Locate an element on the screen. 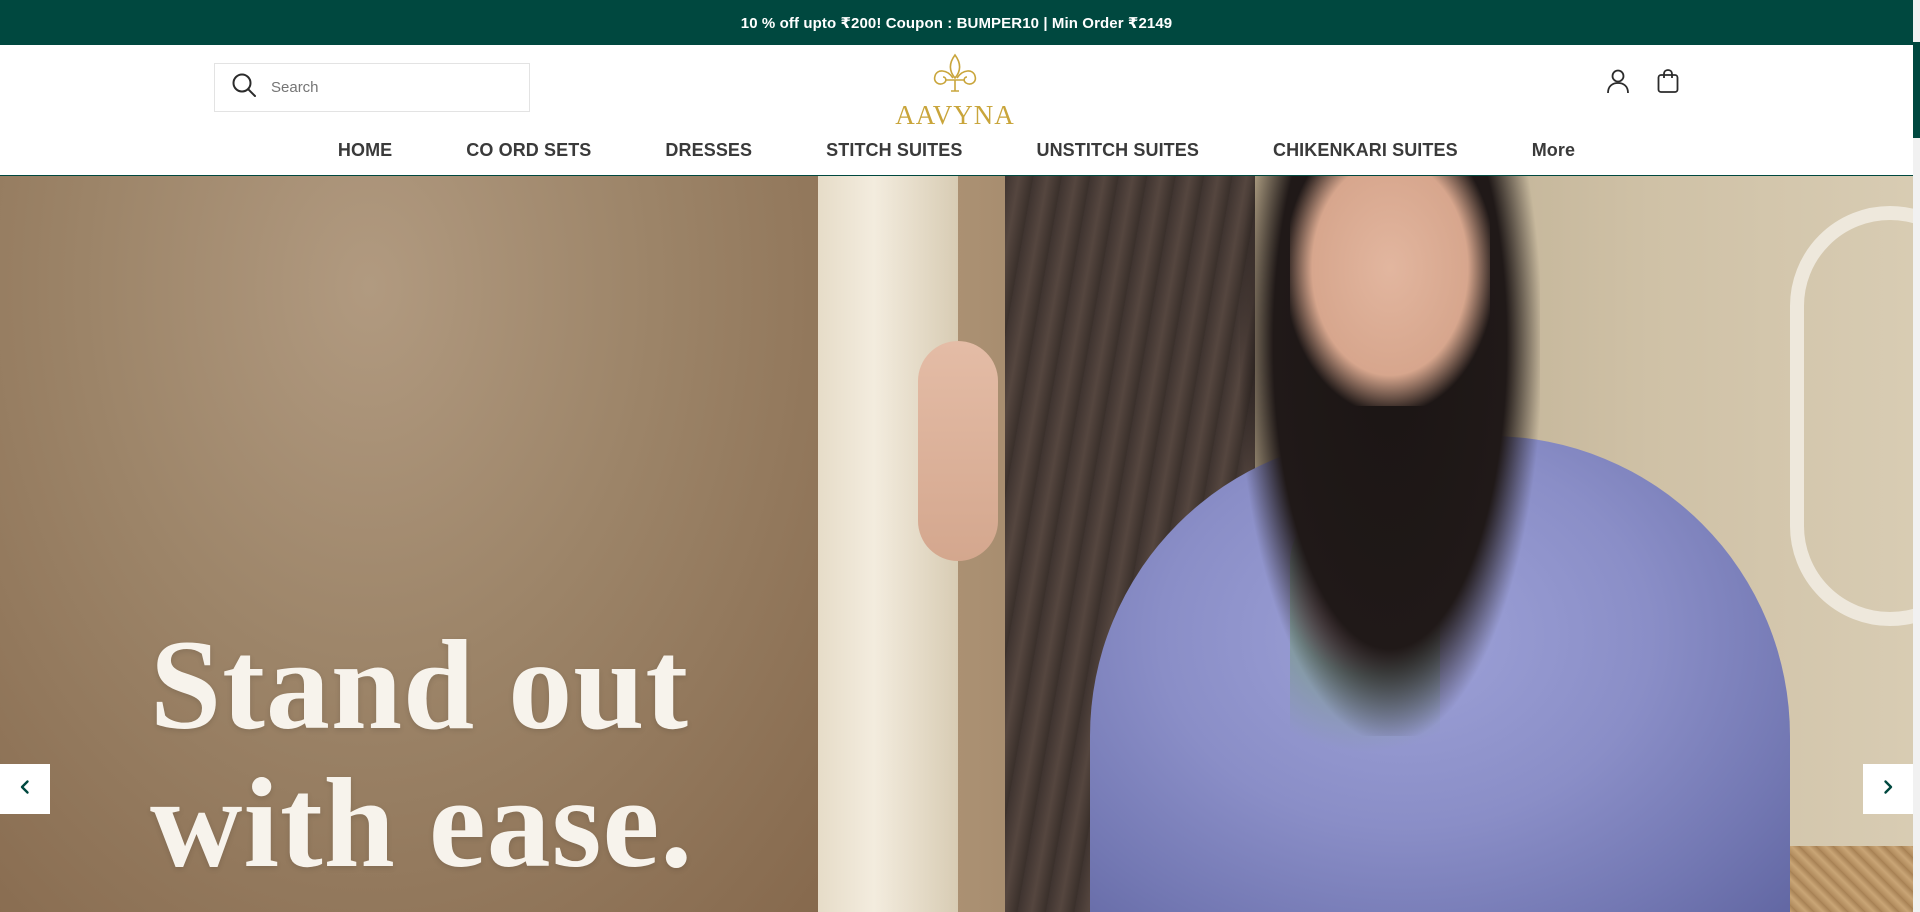 The width and height of the screenshot is (1920, 912). hero-model-hand is located at coordinates (958, 451).